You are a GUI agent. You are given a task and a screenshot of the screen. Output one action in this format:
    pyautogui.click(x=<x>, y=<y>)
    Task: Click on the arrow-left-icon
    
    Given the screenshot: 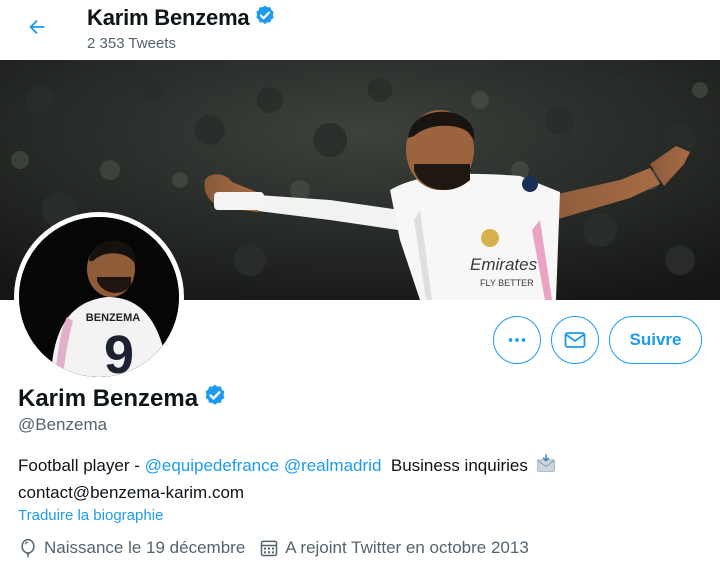 What is the action you would take?
    pyautogui.click(x=37, y=27)
    